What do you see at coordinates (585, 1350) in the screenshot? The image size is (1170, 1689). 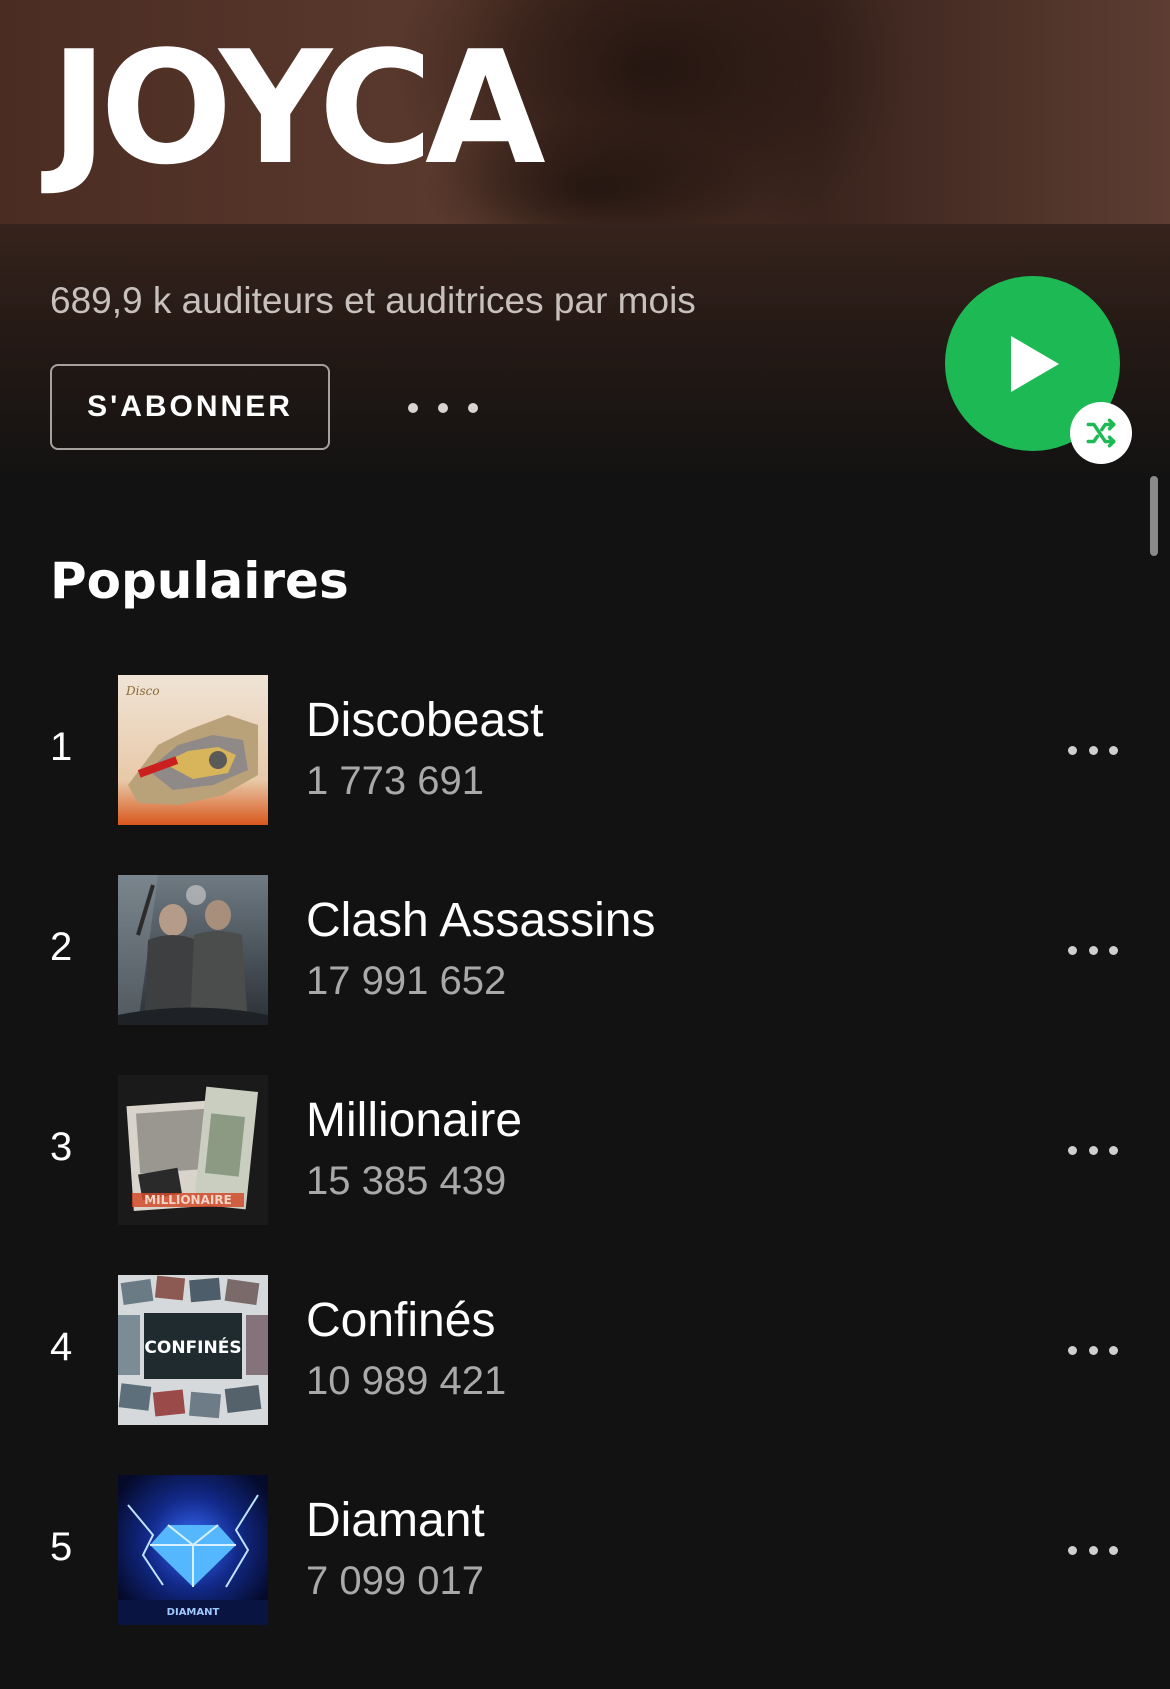 I see `track-row: 4 CONFINÉS Confinés 10 989 421` at bounding box center [585, 1350].